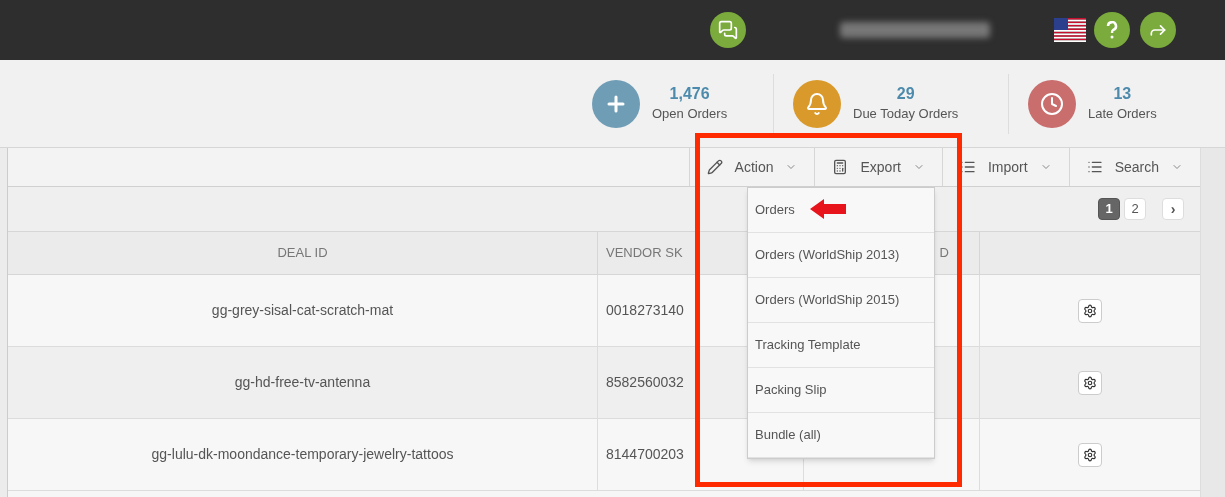 The image size is (1225, 497). I want to click on stat-count: 29, so click(905, 93).